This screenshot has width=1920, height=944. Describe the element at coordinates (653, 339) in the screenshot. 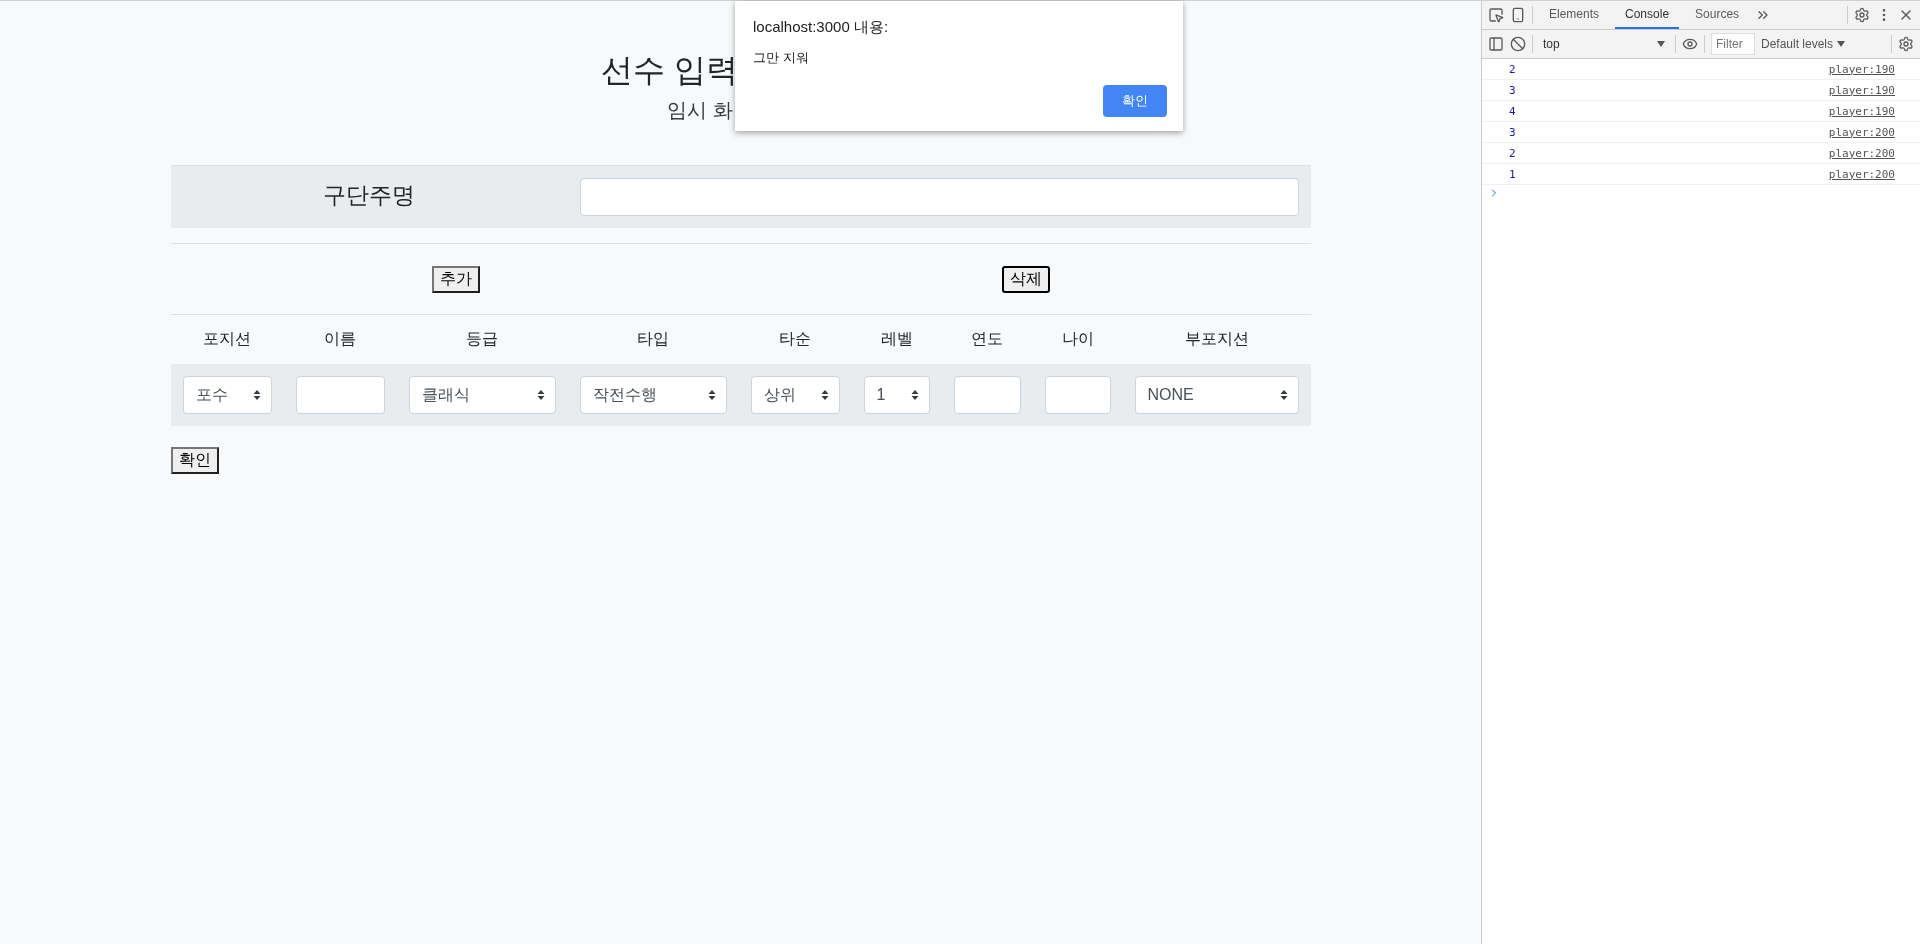

I see `column-header: 타입` at that location.